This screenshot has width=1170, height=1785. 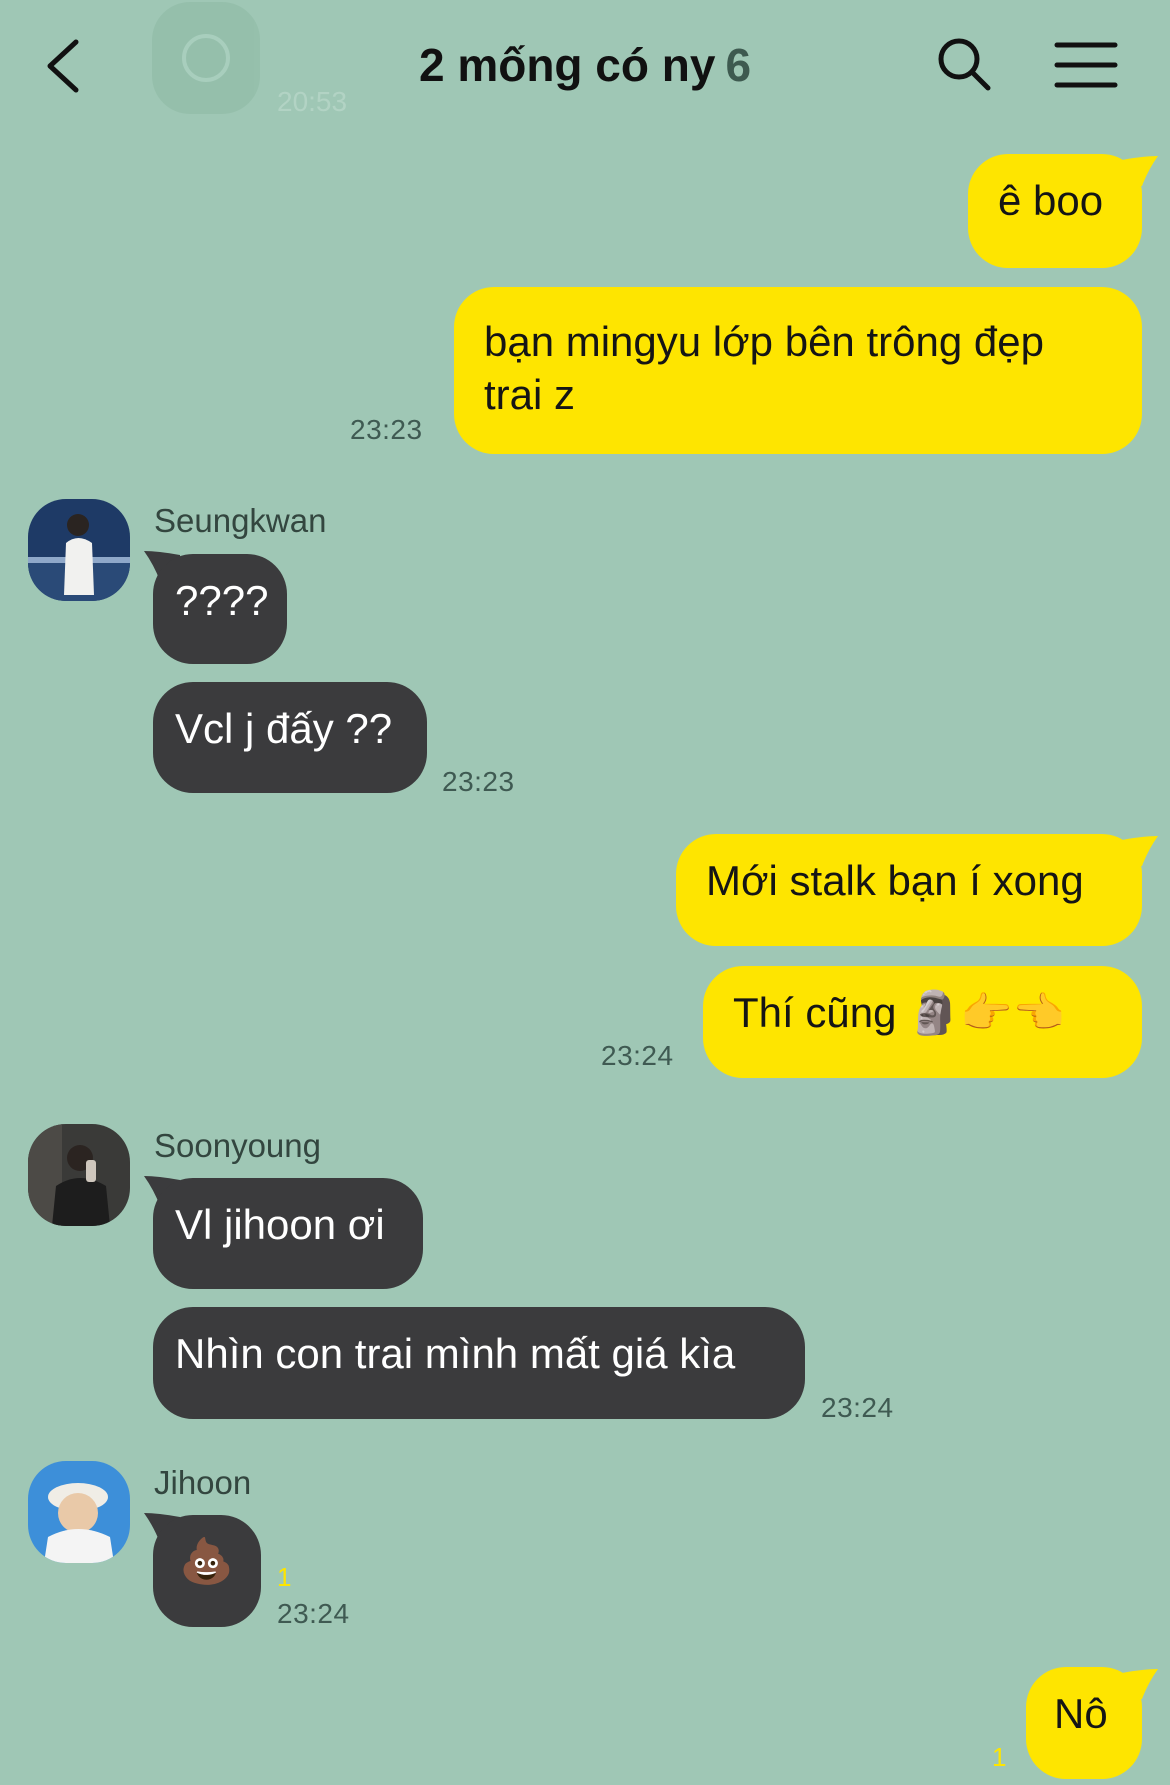 I want to click on message-text-line: bạn mingyu lớp bên trông đẹp, so click(x=764, y=341).